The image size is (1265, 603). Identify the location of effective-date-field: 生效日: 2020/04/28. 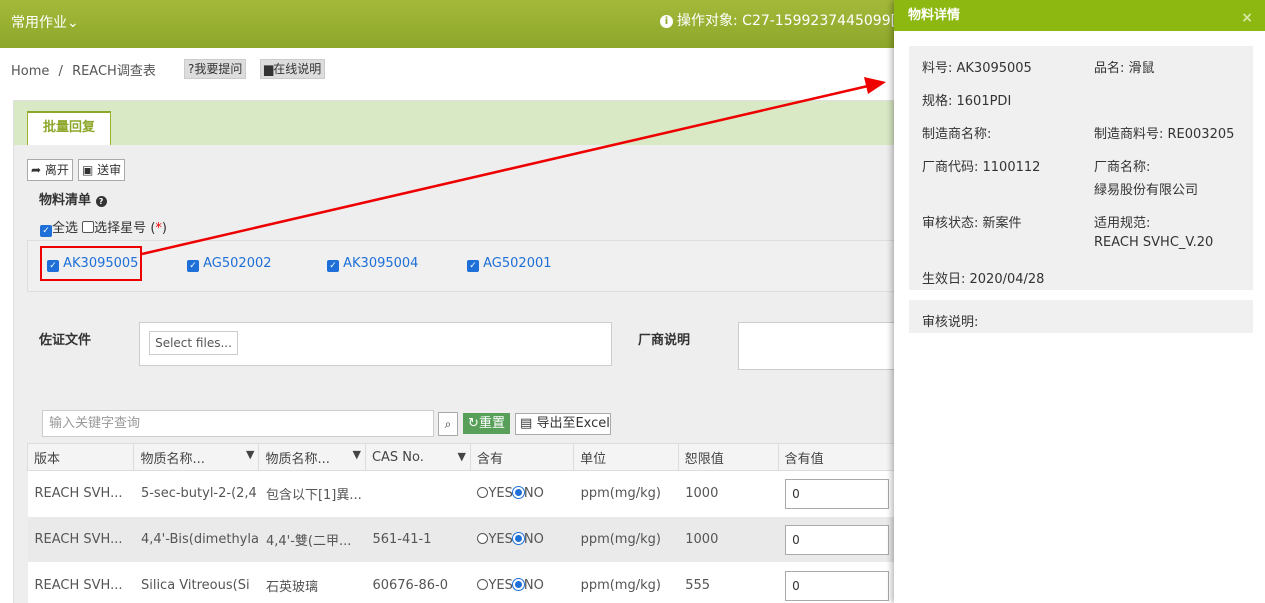
(983, 279).